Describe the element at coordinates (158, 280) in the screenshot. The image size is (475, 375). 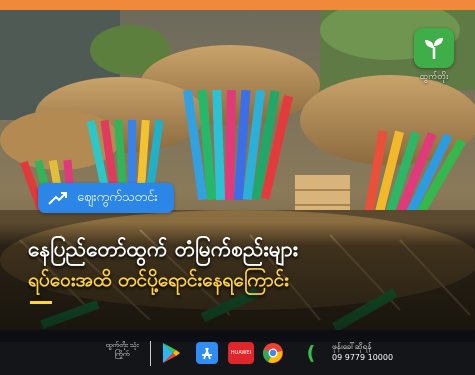
I see `headline-line-2: ရပ်ဝေးအထိ တင်ပို့ရောင်းနေရကြောင်း` at that location.